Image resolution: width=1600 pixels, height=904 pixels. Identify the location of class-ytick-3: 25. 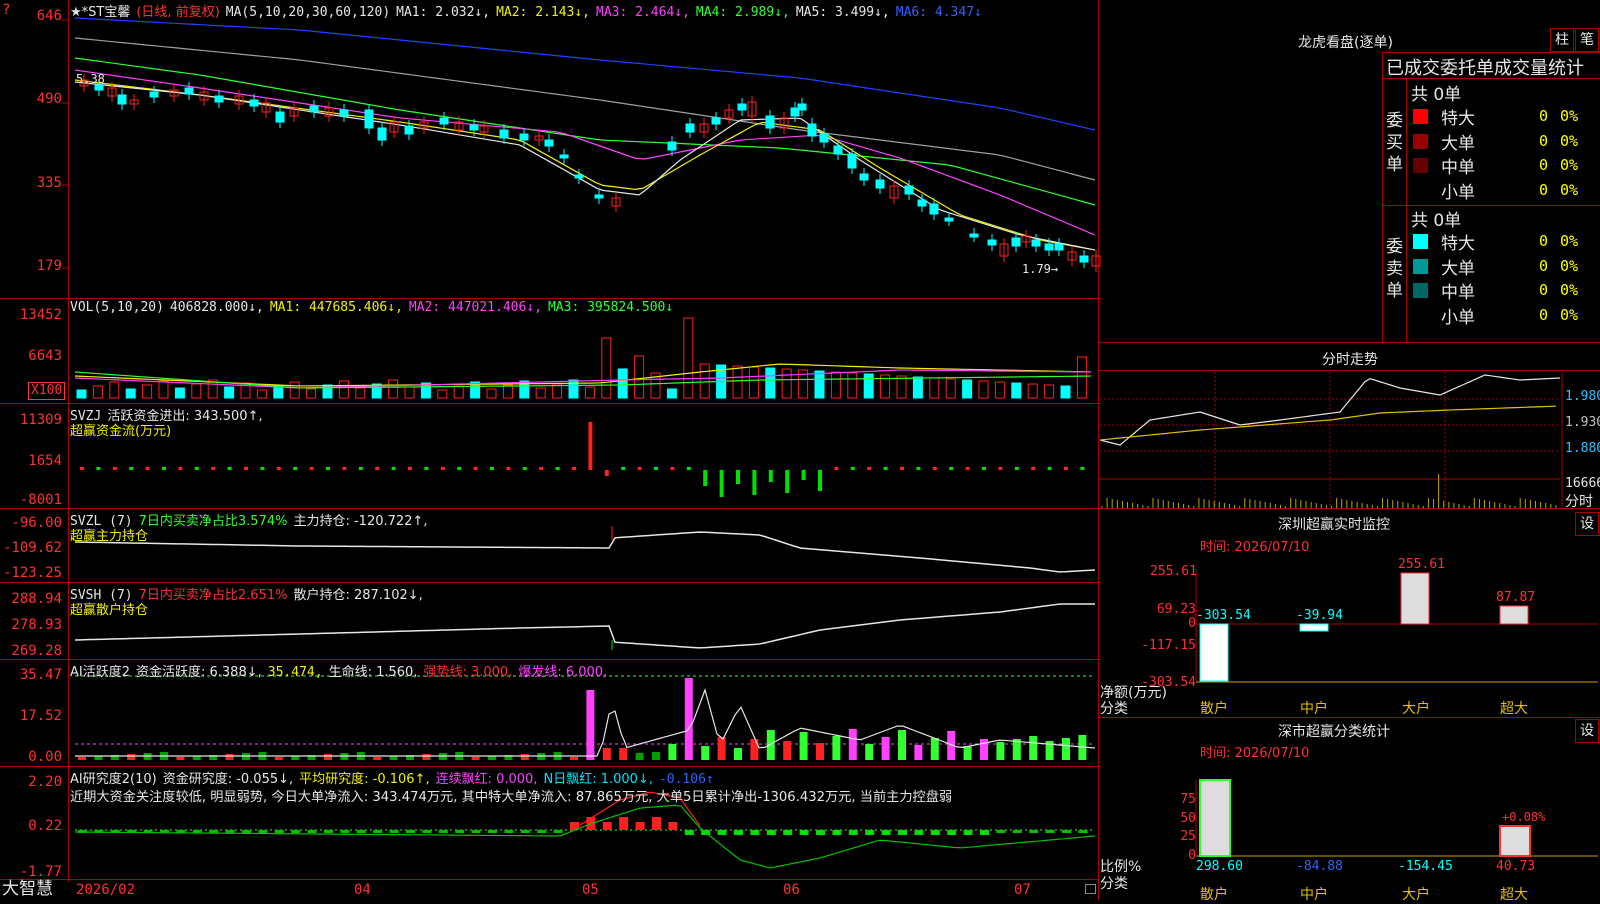
(1188, 836).